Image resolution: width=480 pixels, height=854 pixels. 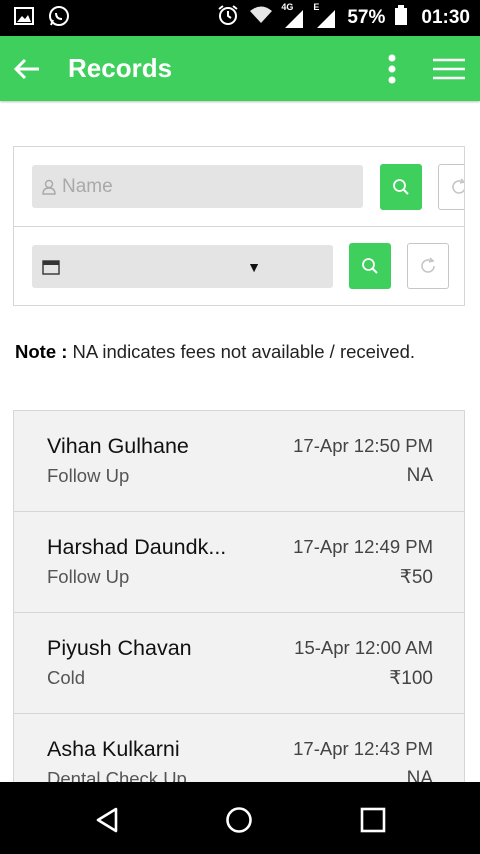 I want to click on record-fee: ₹50, so click(x=416, y=577).